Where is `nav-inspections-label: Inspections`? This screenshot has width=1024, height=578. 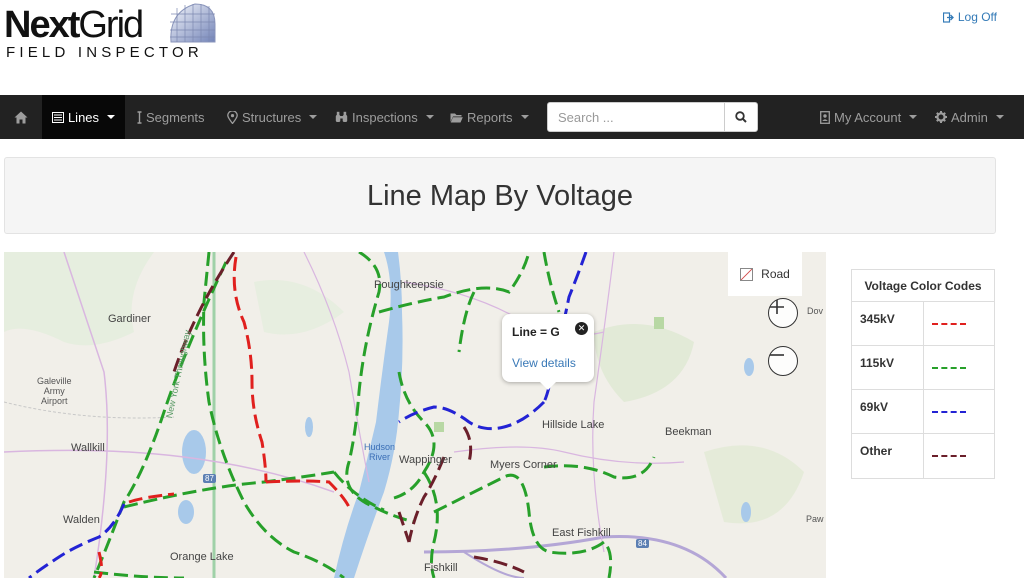 nav-inspections-label: Inspections is located at coordinates (385, 117).